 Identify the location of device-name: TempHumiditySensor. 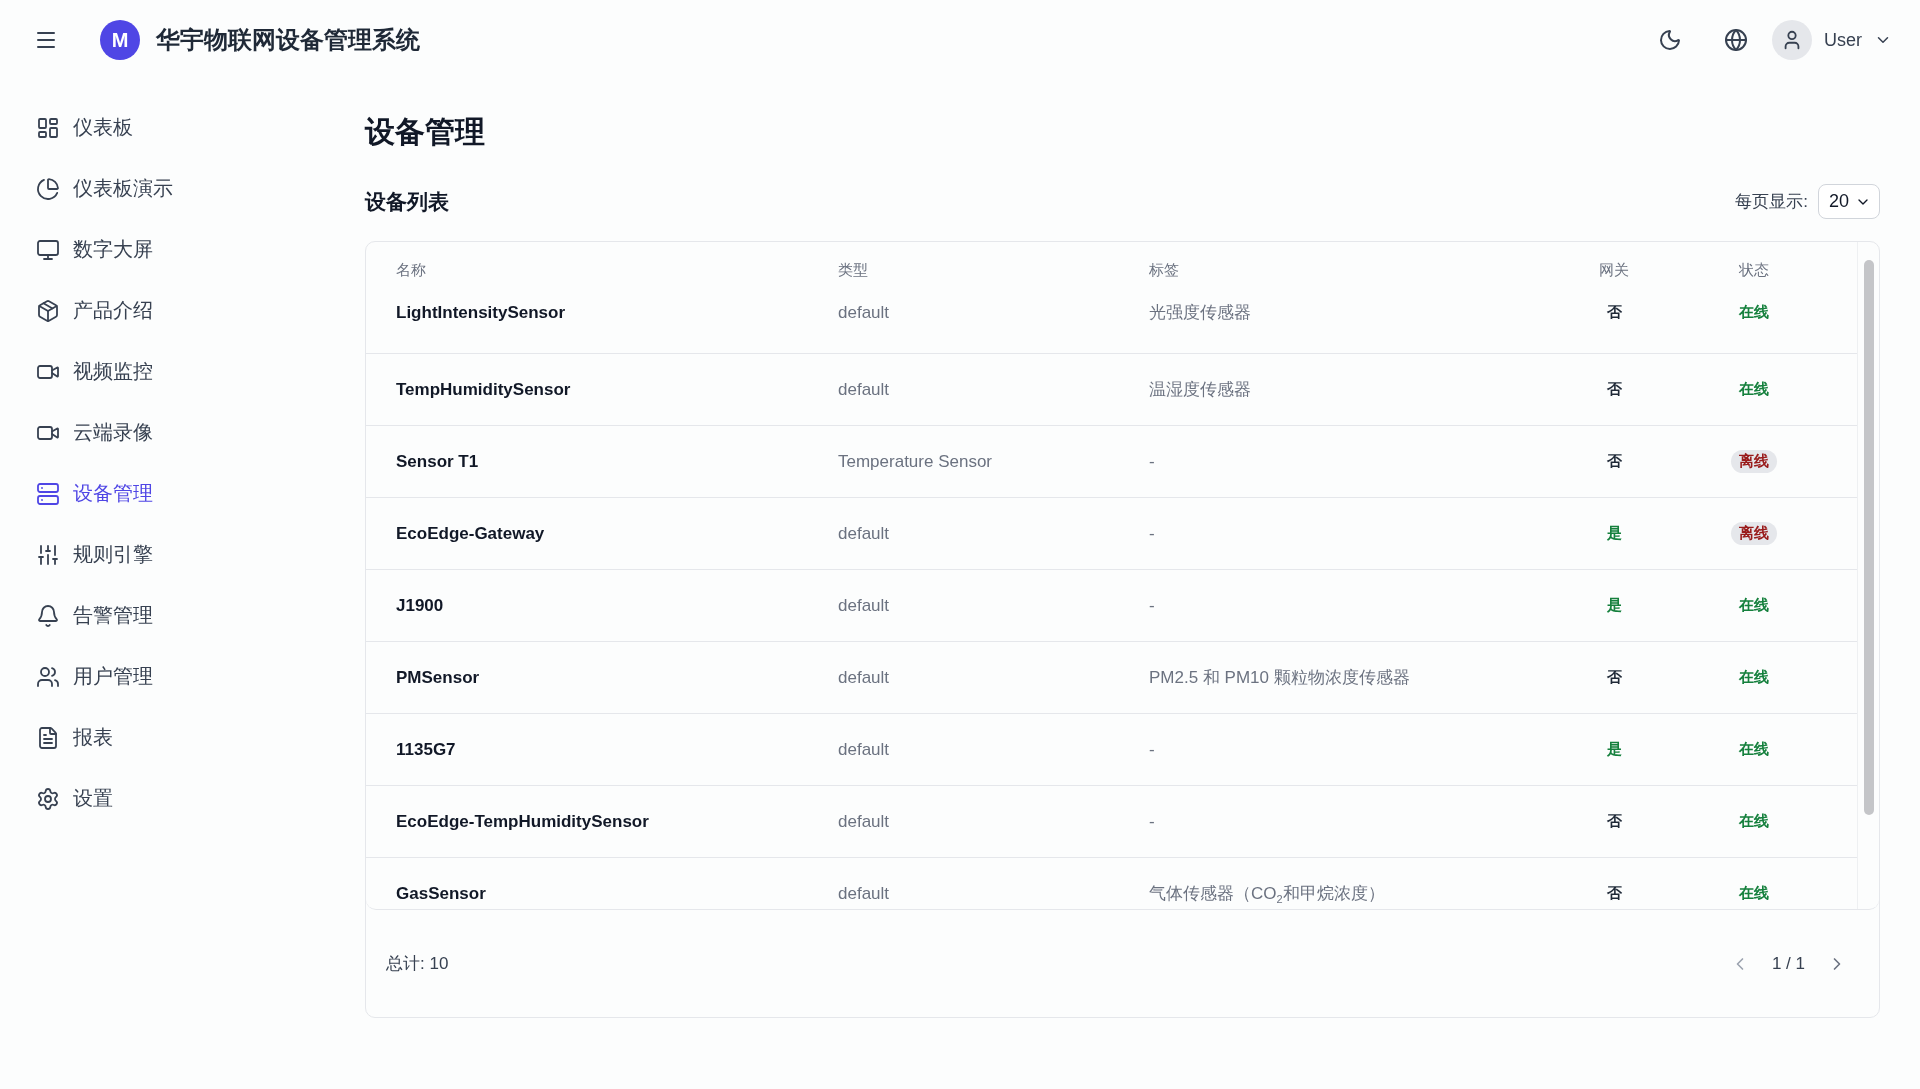
(484, 389).